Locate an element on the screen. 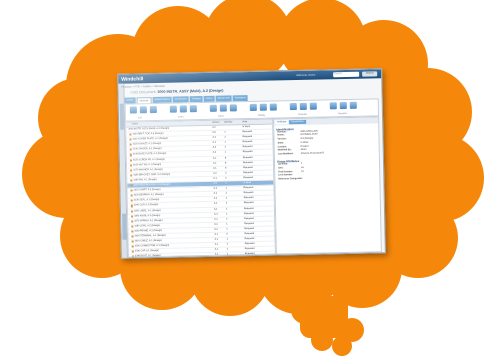 The image size is (497, 361). attribute-value: 2014-01-15 10:22 EST is located at coordinates (312, 154).